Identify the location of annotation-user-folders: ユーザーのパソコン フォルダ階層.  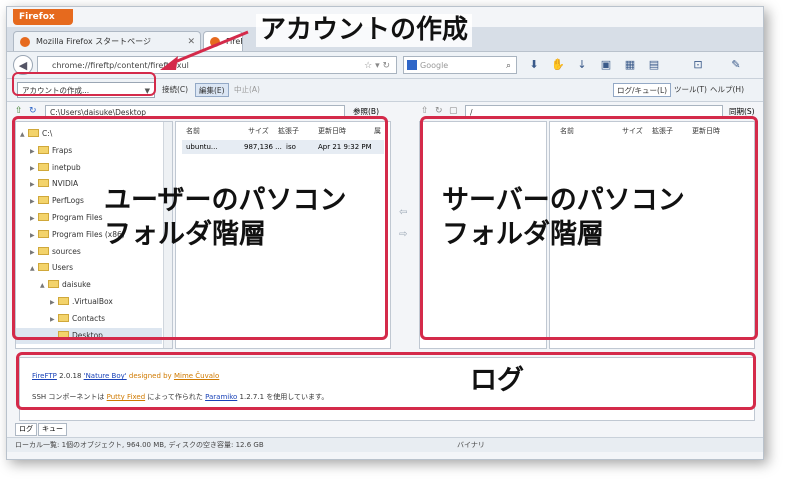
(225, 217).